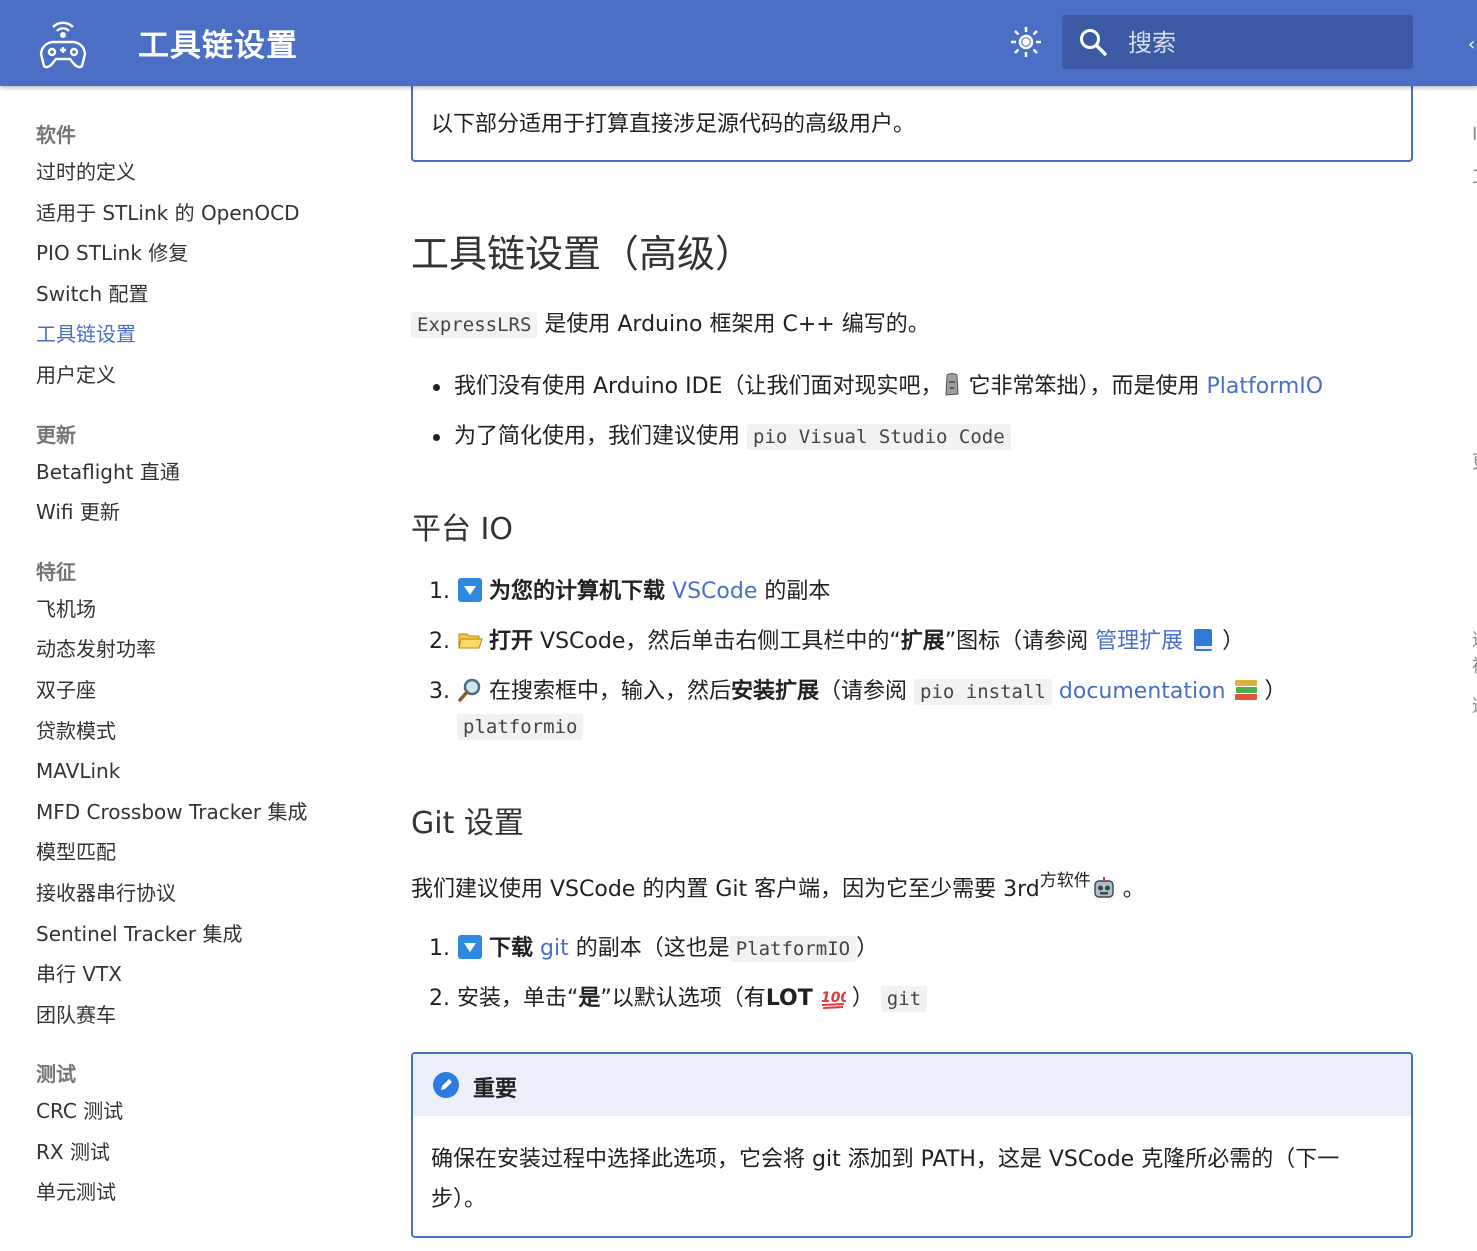 Image resolution: width=1477 pixels, height=1251 pixels. Describe the element at coordinates (201, 375) in the screenshot. I see `sidebar-item: 用户定义` at that location.